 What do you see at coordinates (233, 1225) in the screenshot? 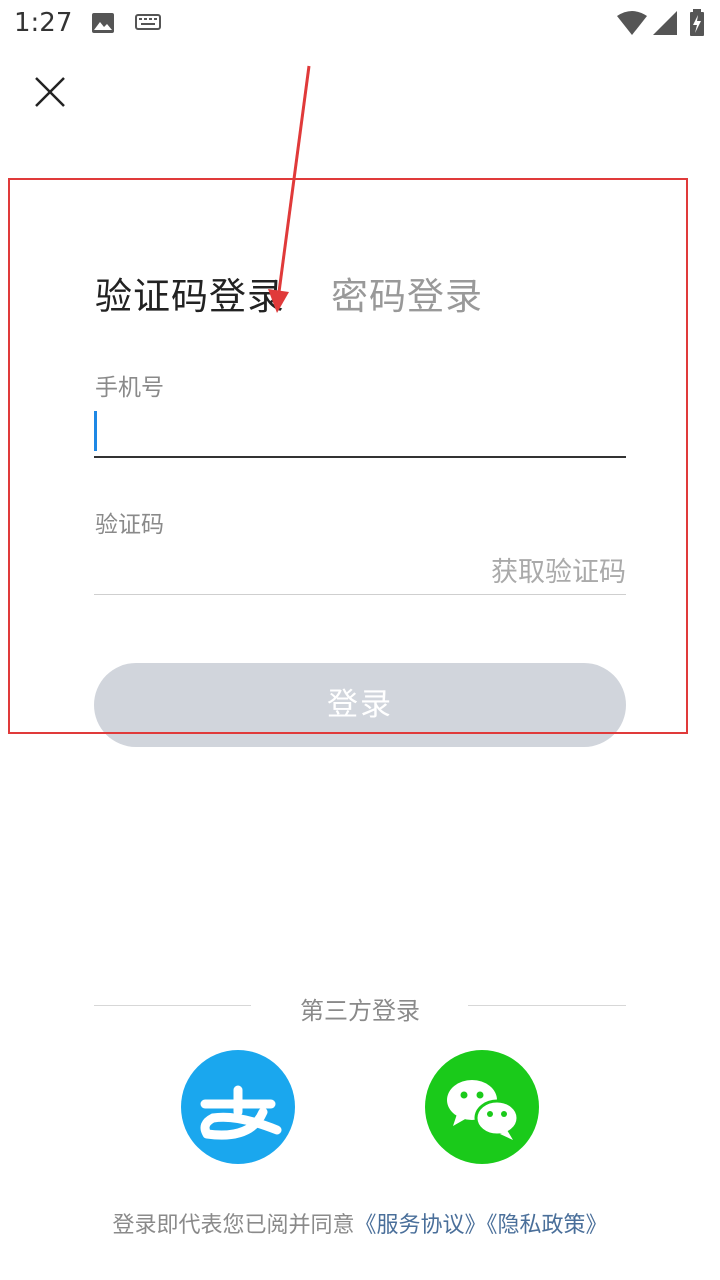
I see `agreement-prefix: 登录即代表您已阅并同意` at bounding box center [233, 1225].